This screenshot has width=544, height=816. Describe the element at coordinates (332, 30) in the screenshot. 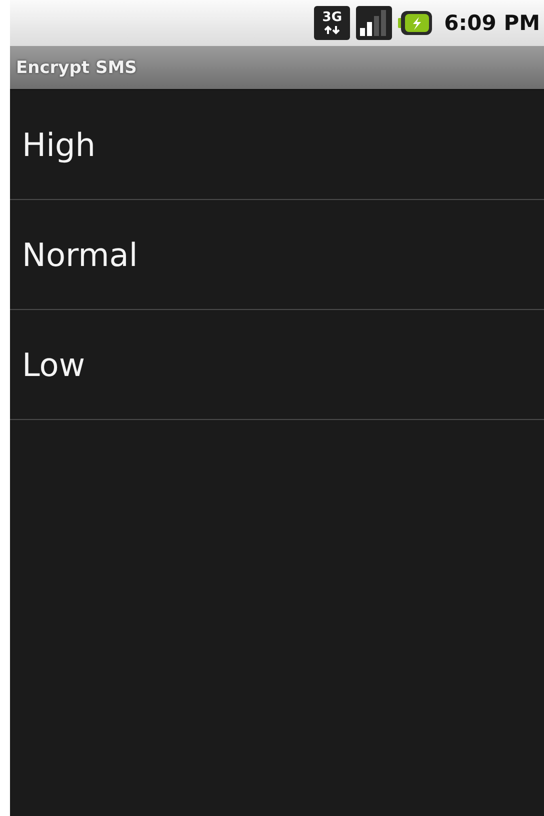

I see `data-arrows-icon` at that location.